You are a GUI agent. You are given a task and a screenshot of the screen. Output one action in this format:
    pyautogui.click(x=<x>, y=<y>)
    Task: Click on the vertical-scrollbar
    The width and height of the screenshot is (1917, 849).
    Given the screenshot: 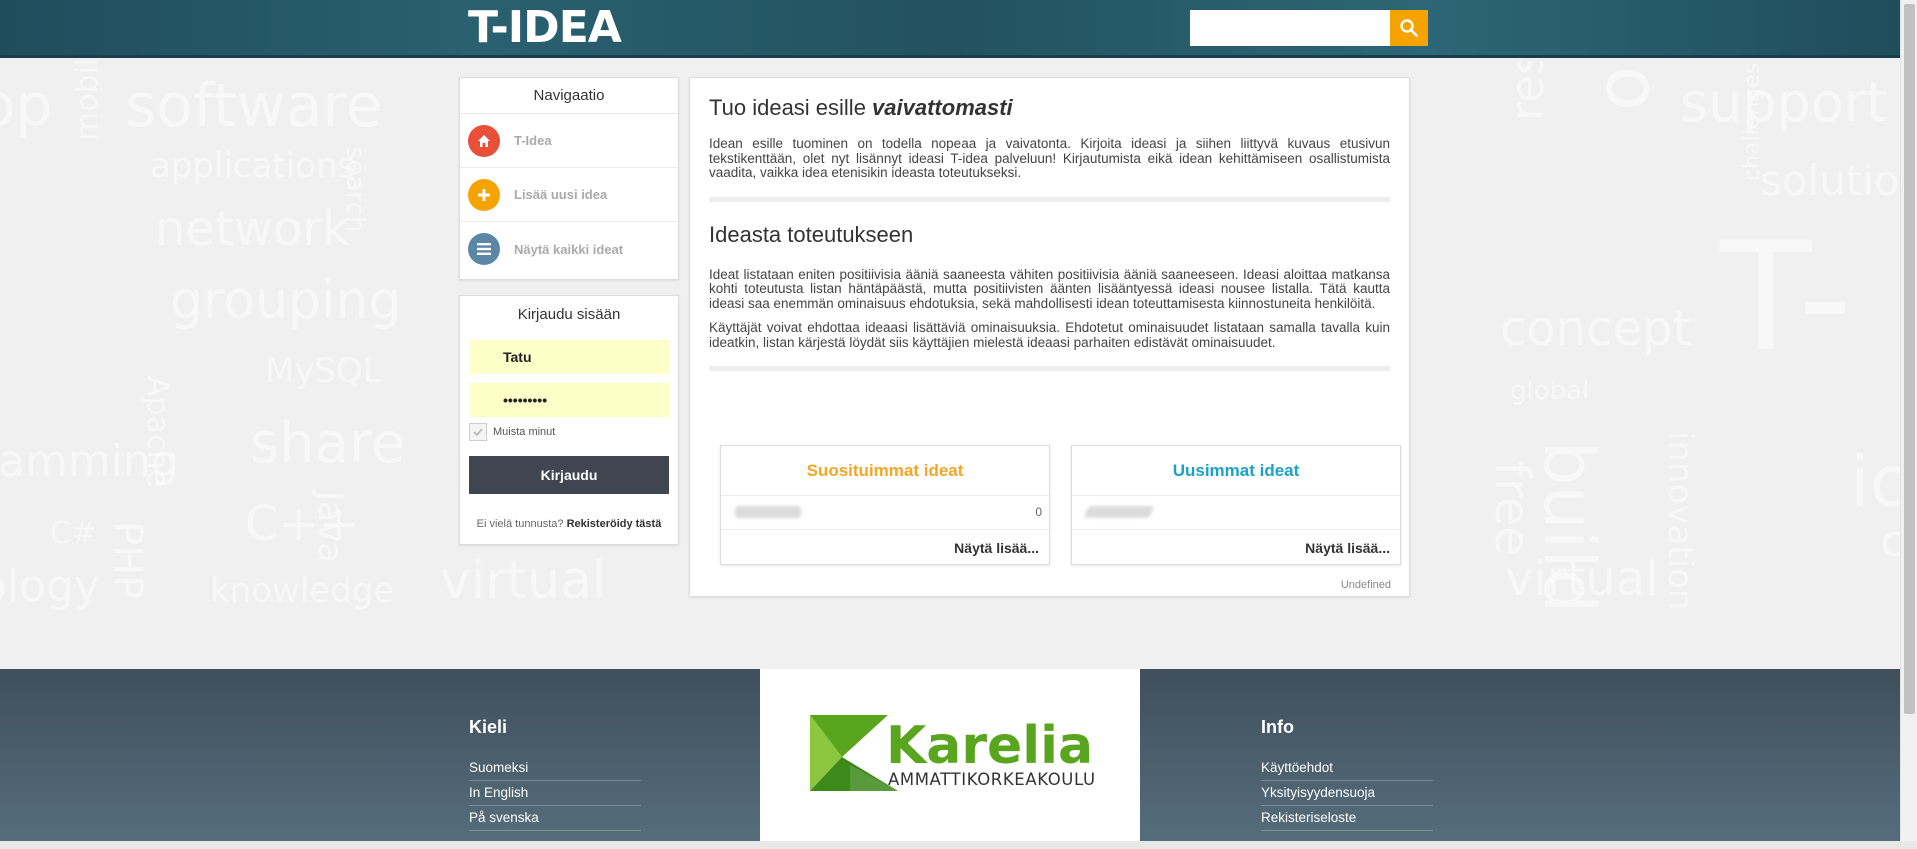 What is the action you would take?
    pyautogui.click(x=1908, y=420)
    